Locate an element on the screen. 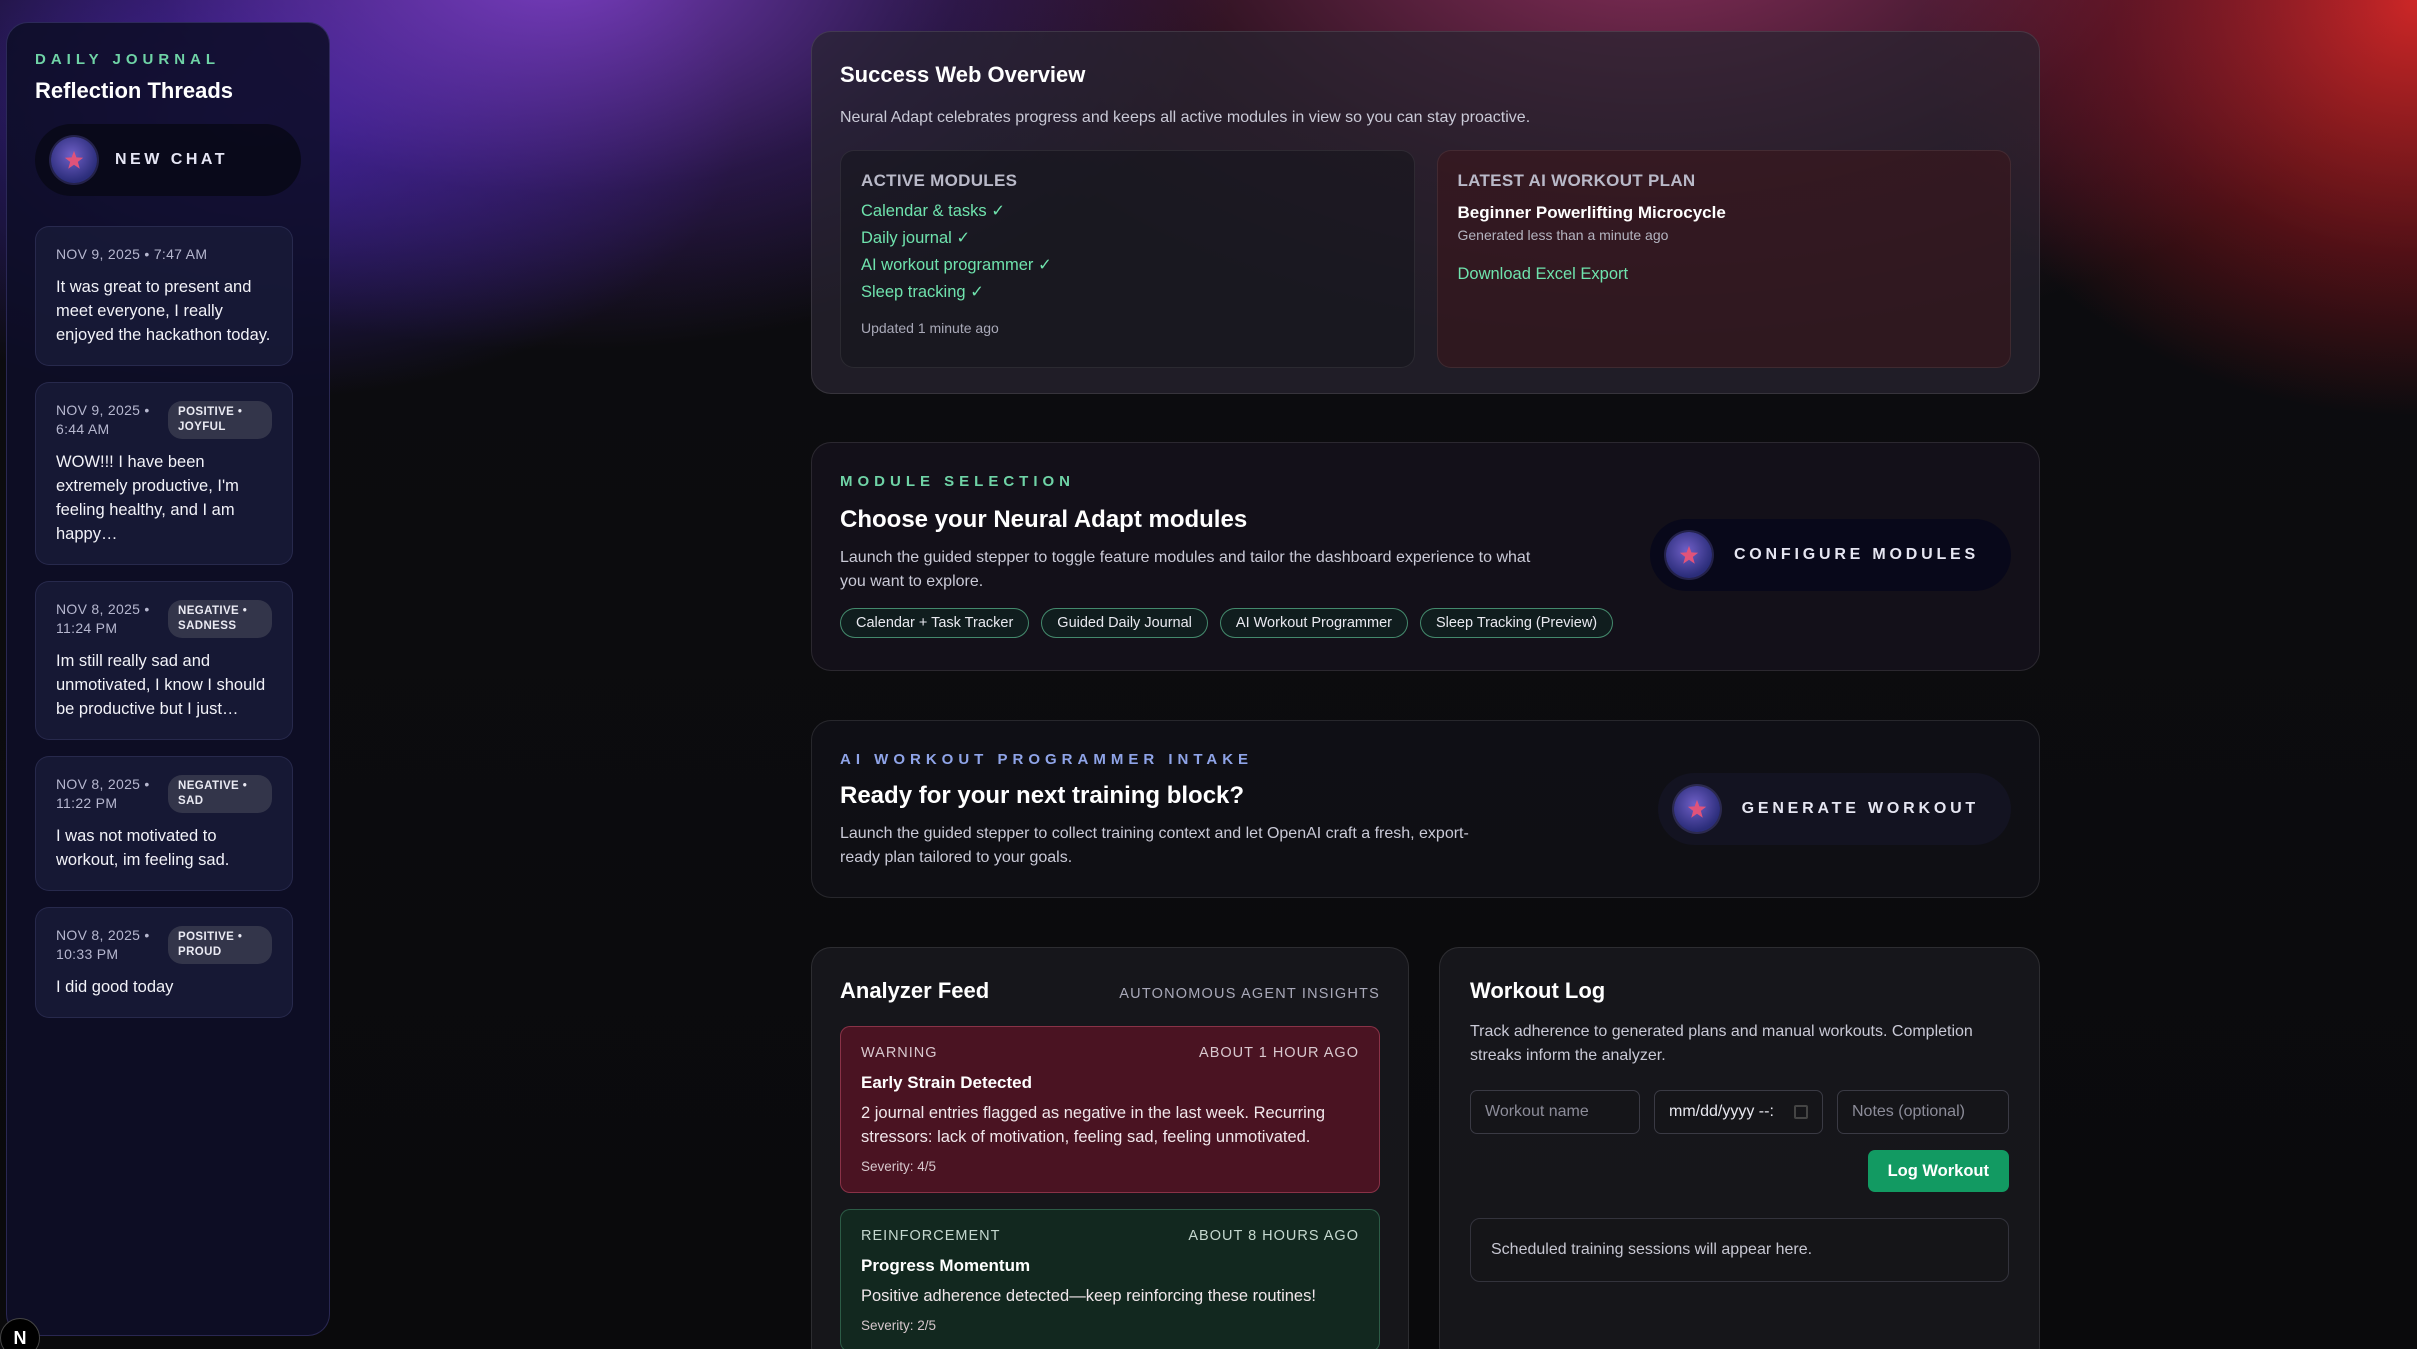 The height and width of the screenshot is (1349, 2417). new-chat-button: NEW CHAT is located at coordinates (168, 160).